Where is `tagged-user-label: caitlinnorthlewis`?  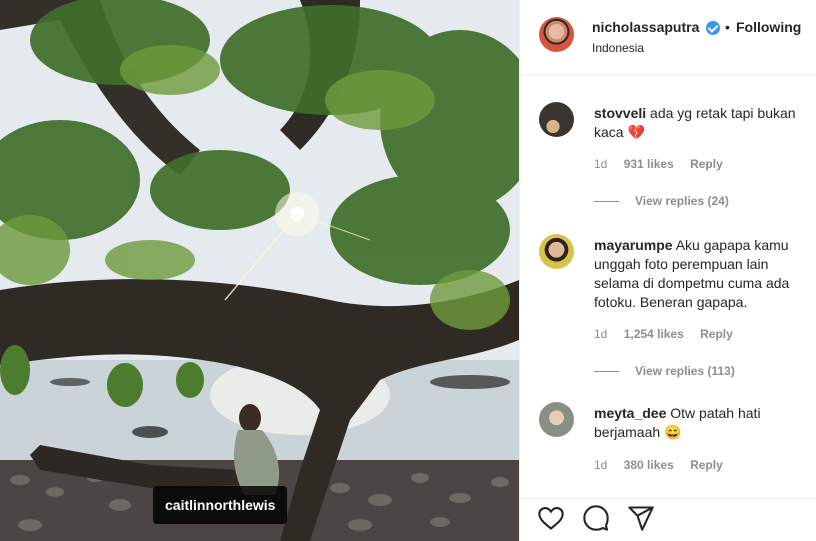 tagged-user-label: caitlinnorthlewis is located at coordinates (220, 505).